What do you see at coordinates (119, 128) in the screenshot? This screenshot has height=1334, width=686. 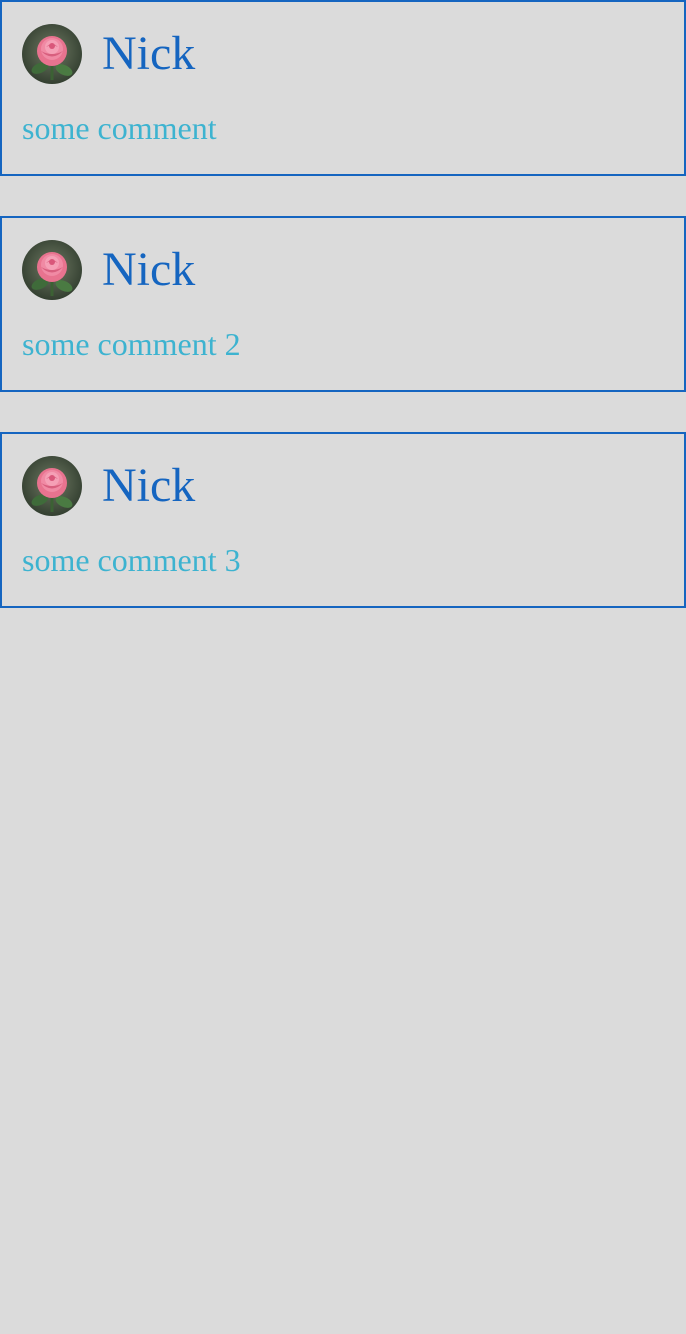 I see `comment-text: some comment` at bounding box center [119, 128].